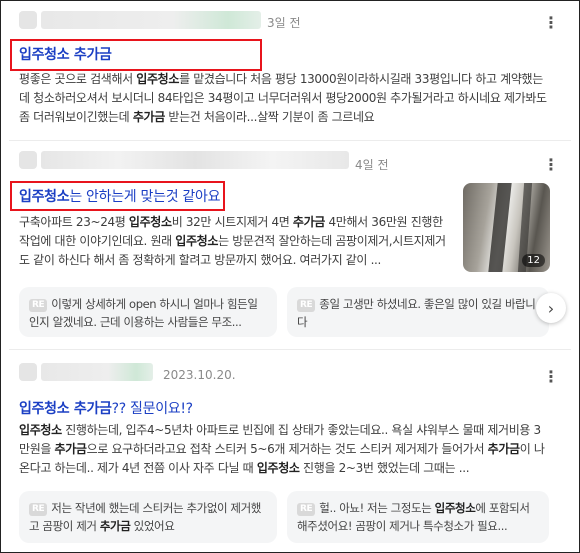  Describe the element at coordinates (455, 508) in the screenshot. I see `comment-keyword: 입주청소` at that location.